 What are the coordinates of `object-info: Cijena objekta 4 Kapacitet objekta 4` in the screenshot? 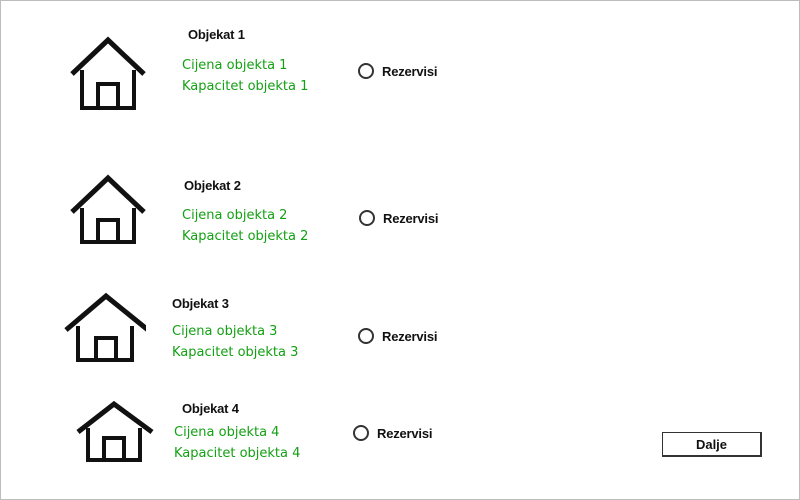 It's located at (237, 443).